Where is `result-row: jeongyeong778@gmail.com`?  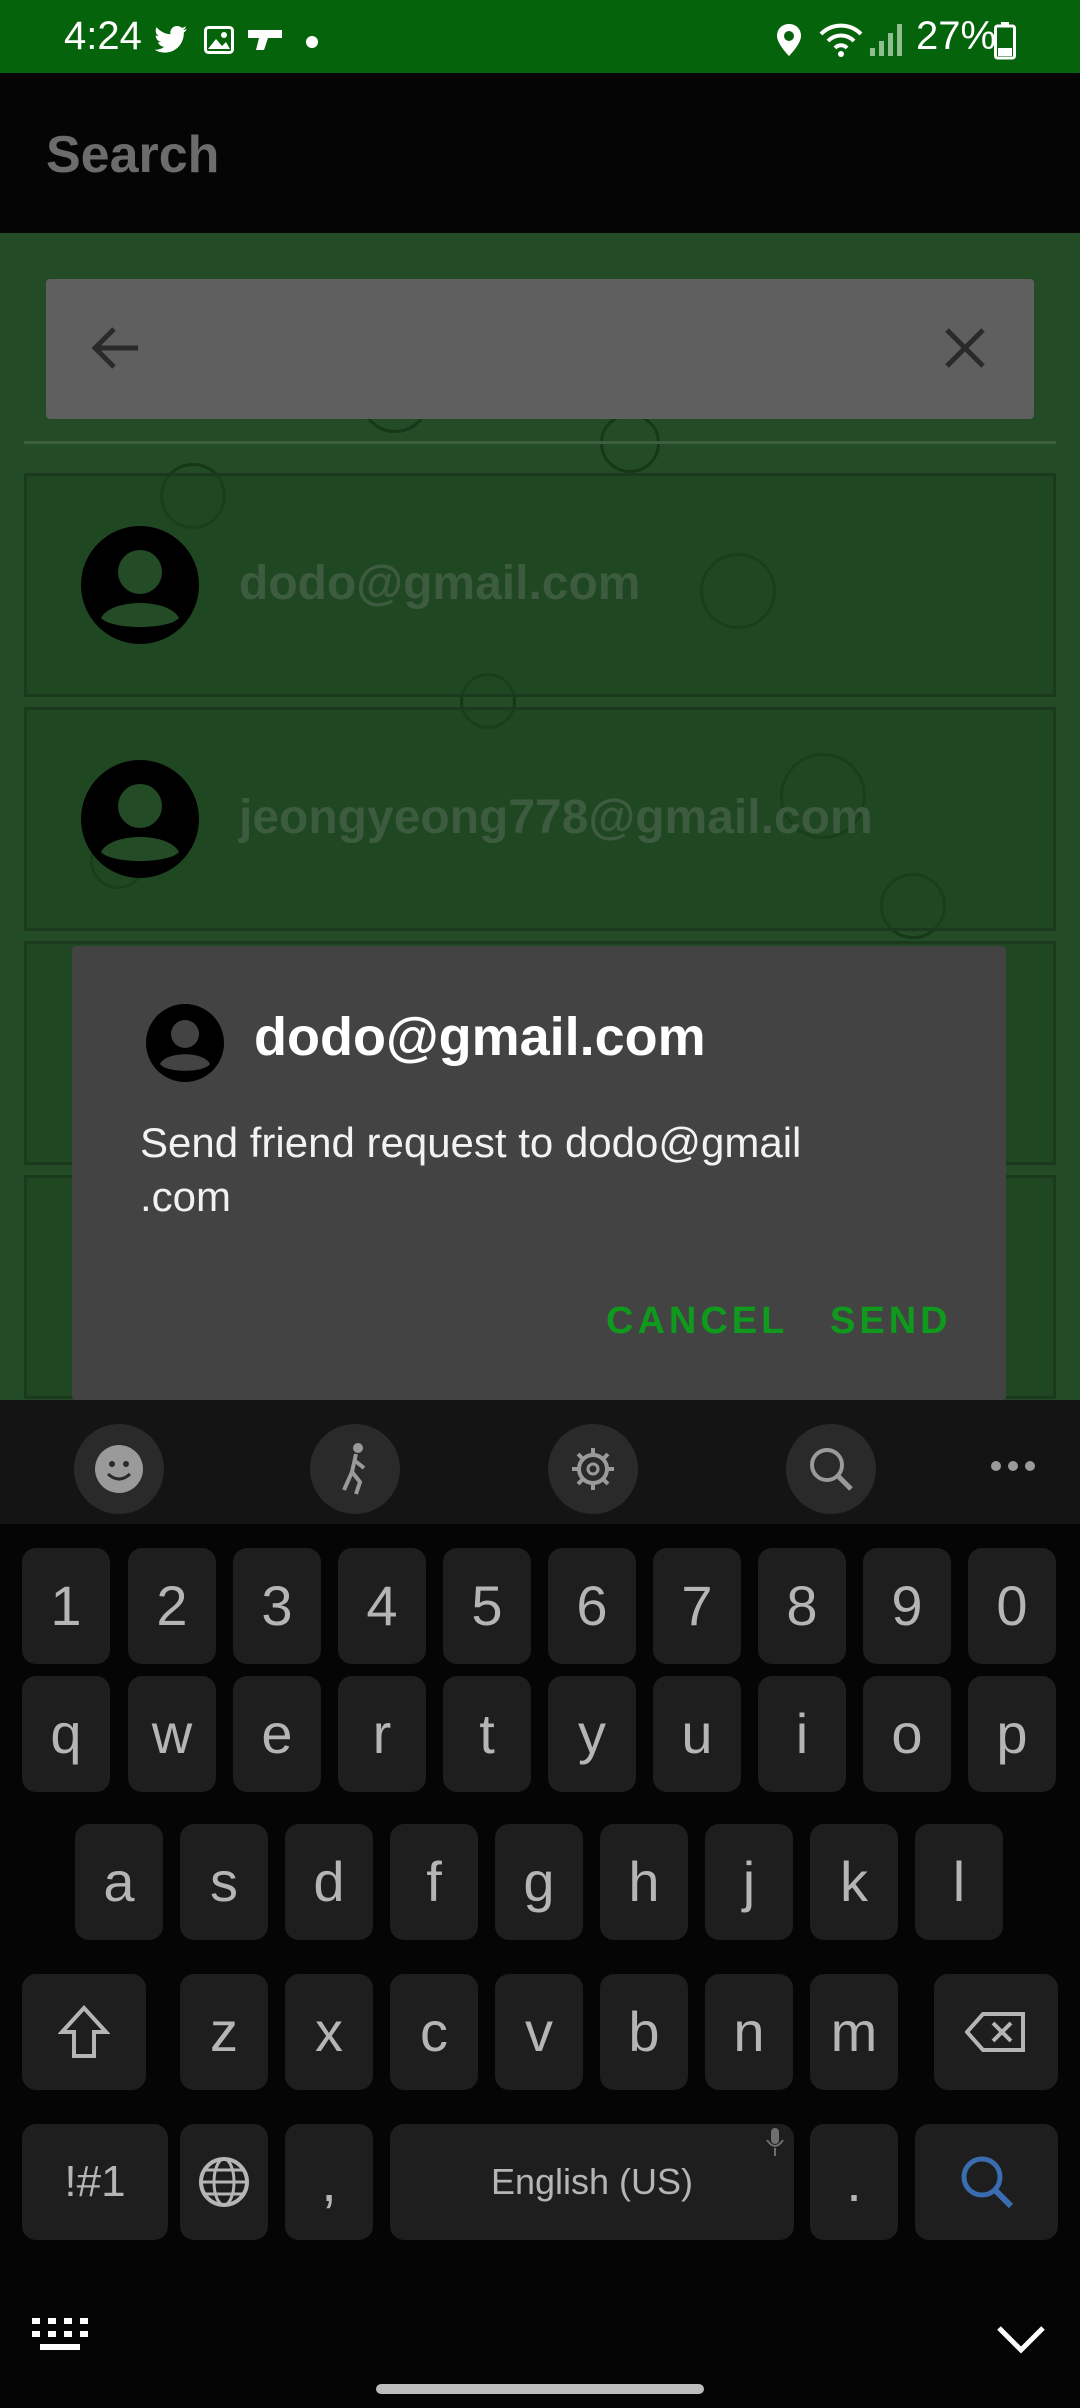
result-row: jeongyeong778@gmail.com is located at coordinates (540, 819).